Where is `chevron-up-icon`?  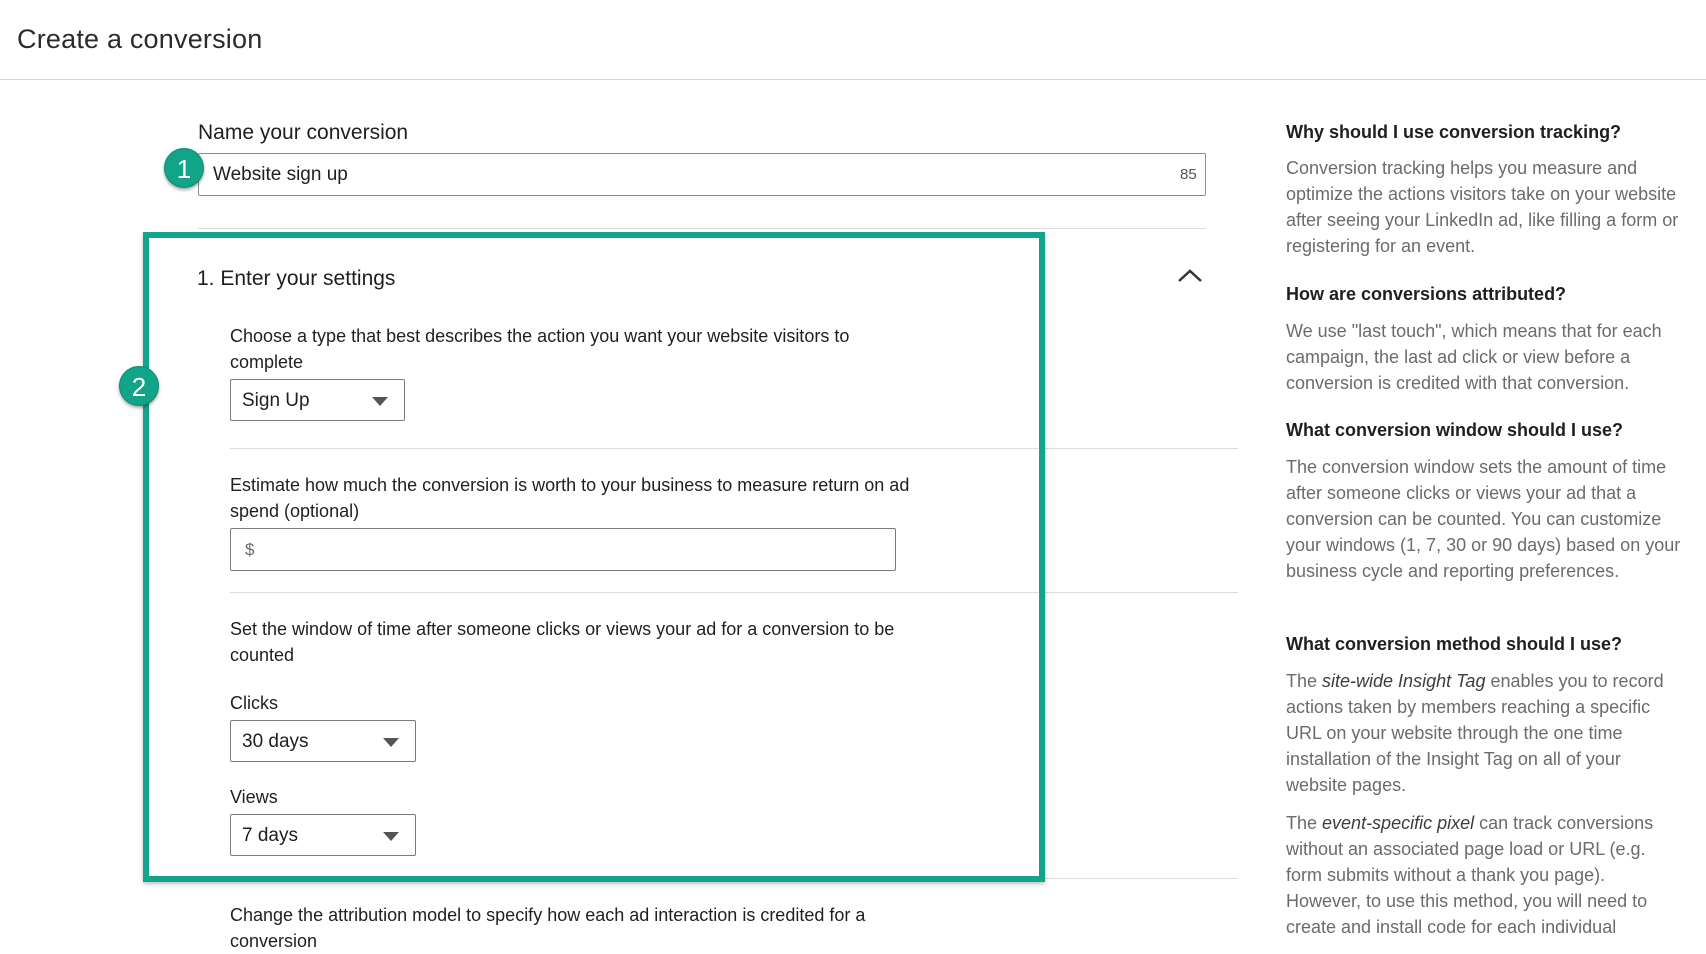
chevron-up-icon is located at coordinates (1190, 276).